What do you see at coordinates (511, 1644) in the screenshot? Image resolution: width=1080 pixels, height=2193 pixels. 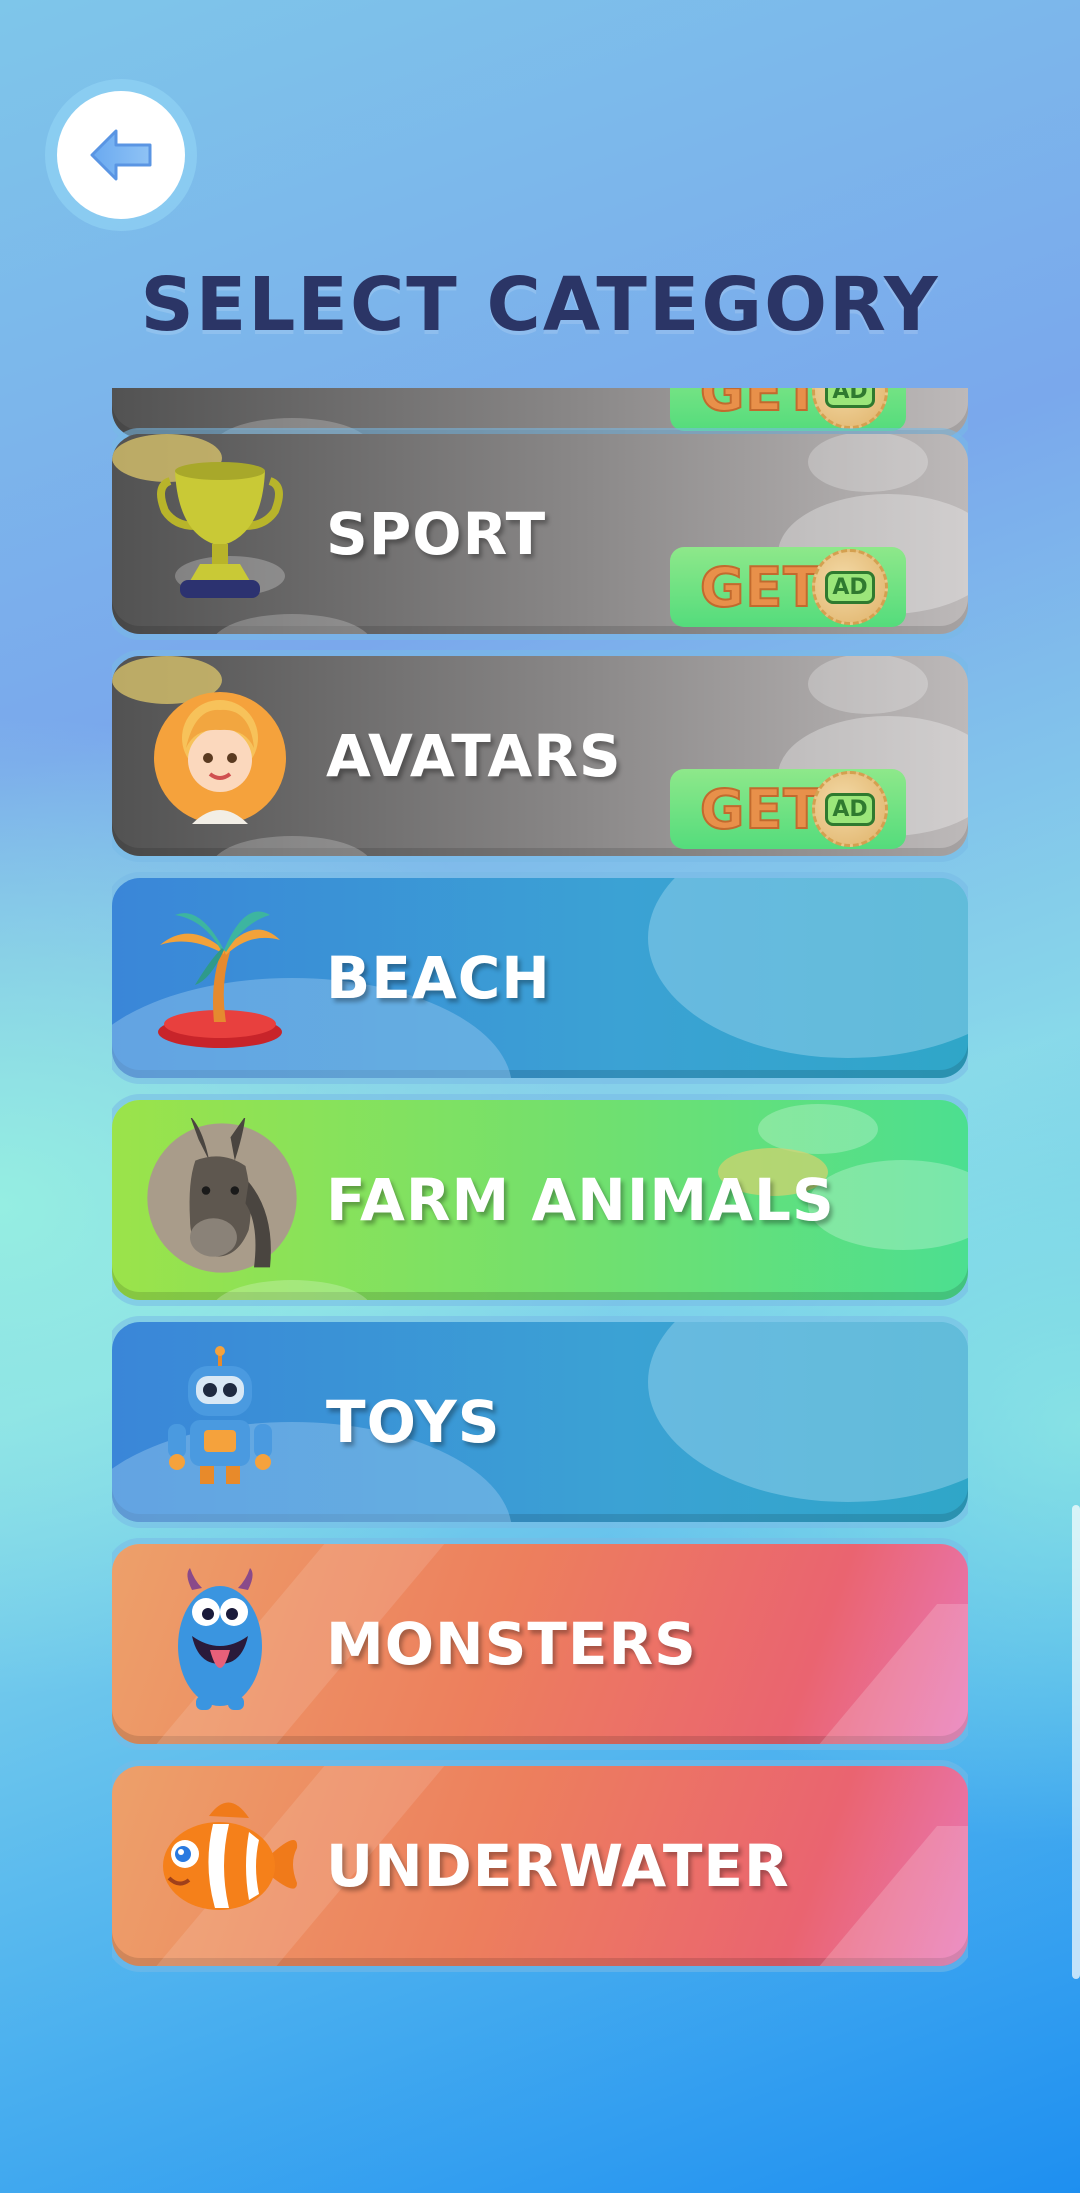 I see `category-label: MONSTERS` at bounding box center [511, 1644].